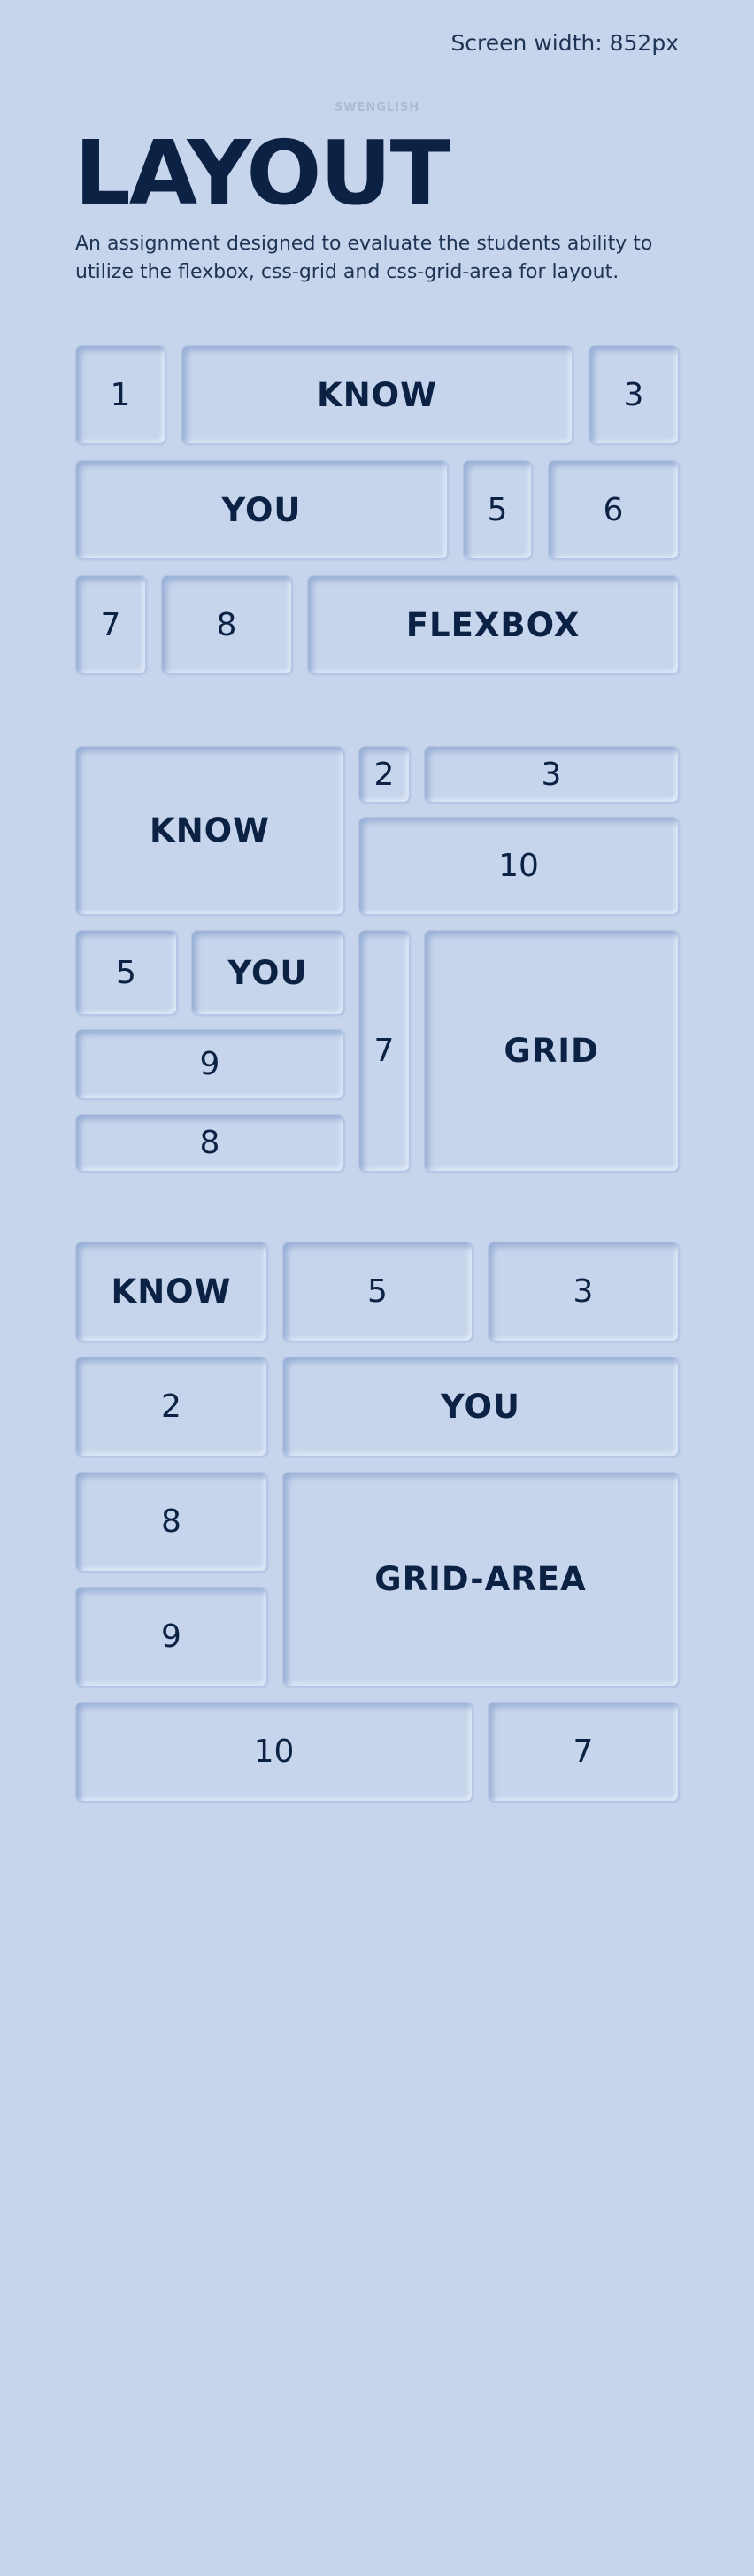 This screenshot has width=754, height=2576. What do you see at coordinates (551, 1051) in the screenshot?
I see `grid-box-label: GRID` at bounding box center [551, 1051].